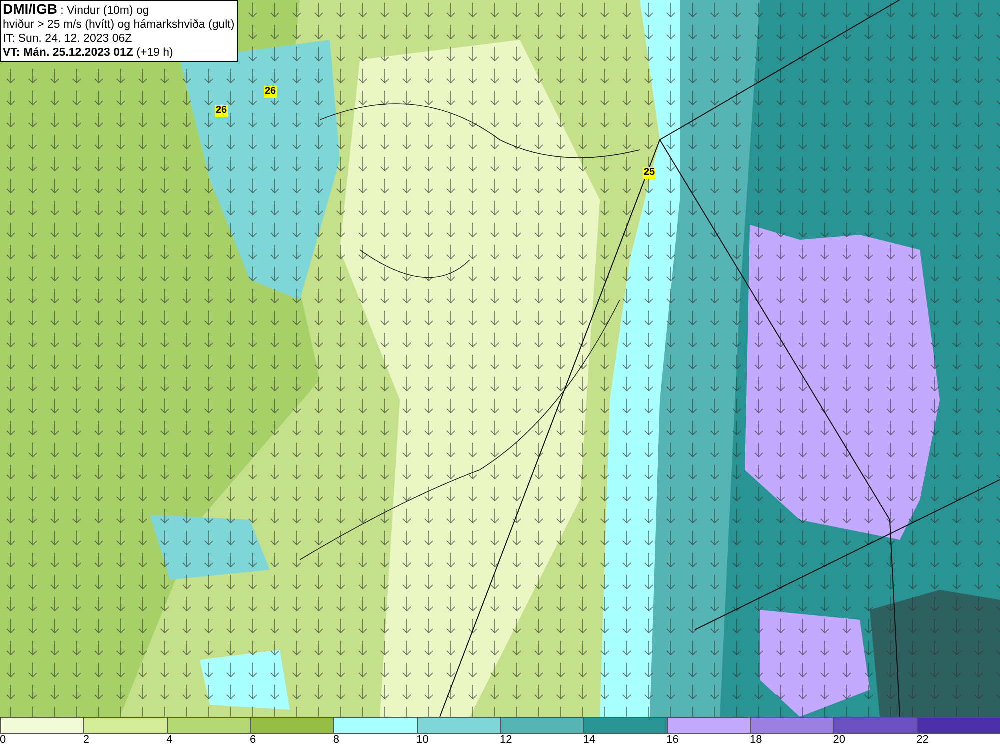 This screenshot has height=747, width=1000. I want to click on legend-tick-label: 12, so click(506, 740).